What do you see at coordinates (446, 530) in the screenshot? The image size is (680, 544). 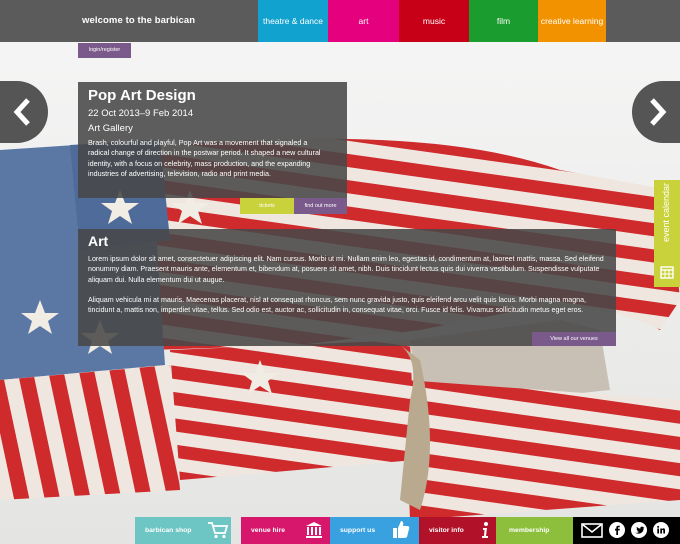 I see `visitor-info-label: visitor info` at bounding box center [446, 530].